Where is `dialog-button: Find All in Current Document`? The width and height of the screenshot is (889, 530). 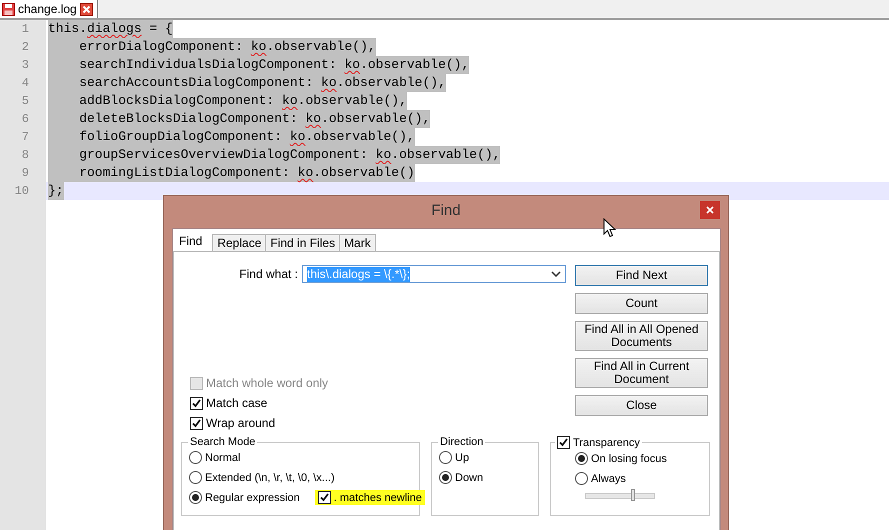
dialog-button: Find All in Current Document is located at coordinates (641, 373).